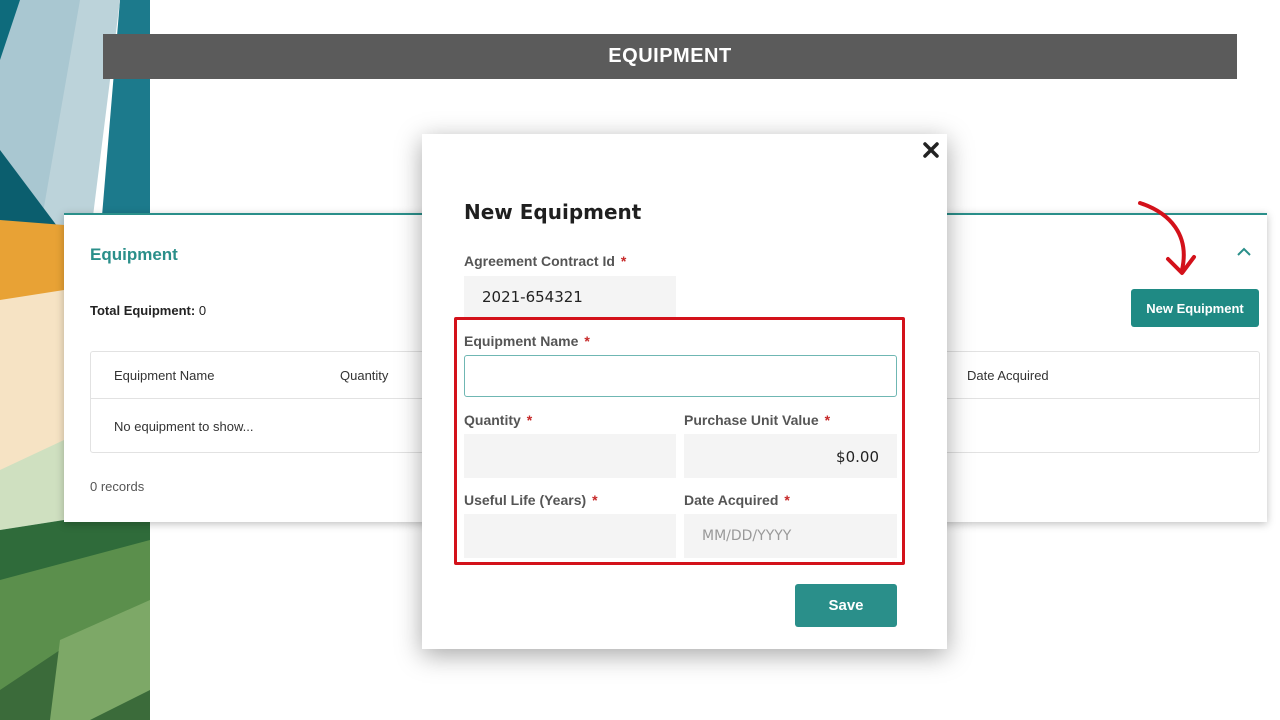  I want to click on modal-title: New Equipment, so click(553, 212).